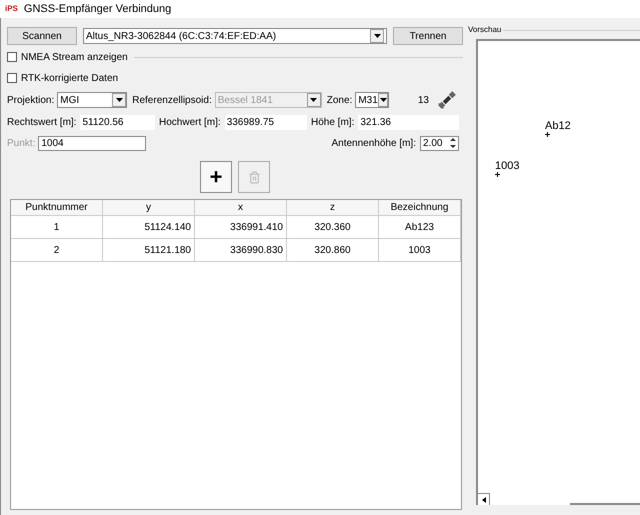  Describe the element at coordinates (241, 227) in the screenshot. I see `table-cell: 336991.410` at that location.